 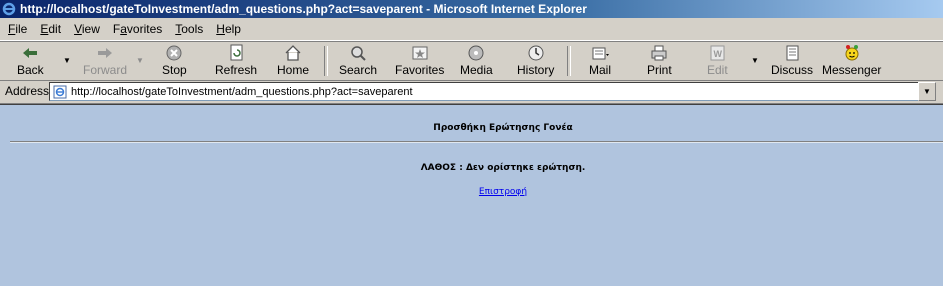 I want to click on discuss-button: Discuss, so click(x=792, y=61).